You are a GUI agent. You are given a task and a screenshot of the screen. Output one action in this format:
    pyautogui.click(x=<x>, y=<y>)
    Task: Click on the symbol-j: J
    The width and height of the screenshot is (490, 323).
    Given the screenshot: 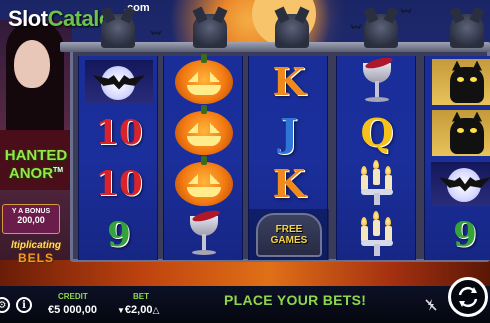 What is the action you would take?
    pyautogui.click(x=289, y=132)
    